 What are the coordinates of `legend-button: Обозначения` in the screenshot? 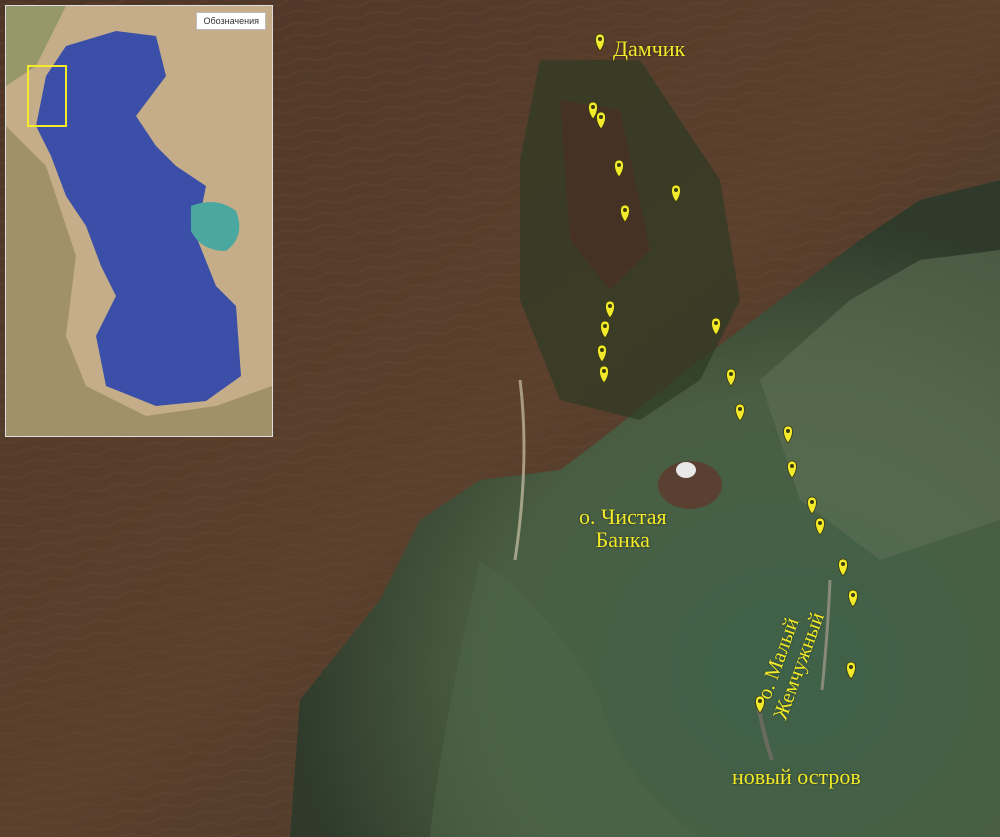 It's located at (231, 21).